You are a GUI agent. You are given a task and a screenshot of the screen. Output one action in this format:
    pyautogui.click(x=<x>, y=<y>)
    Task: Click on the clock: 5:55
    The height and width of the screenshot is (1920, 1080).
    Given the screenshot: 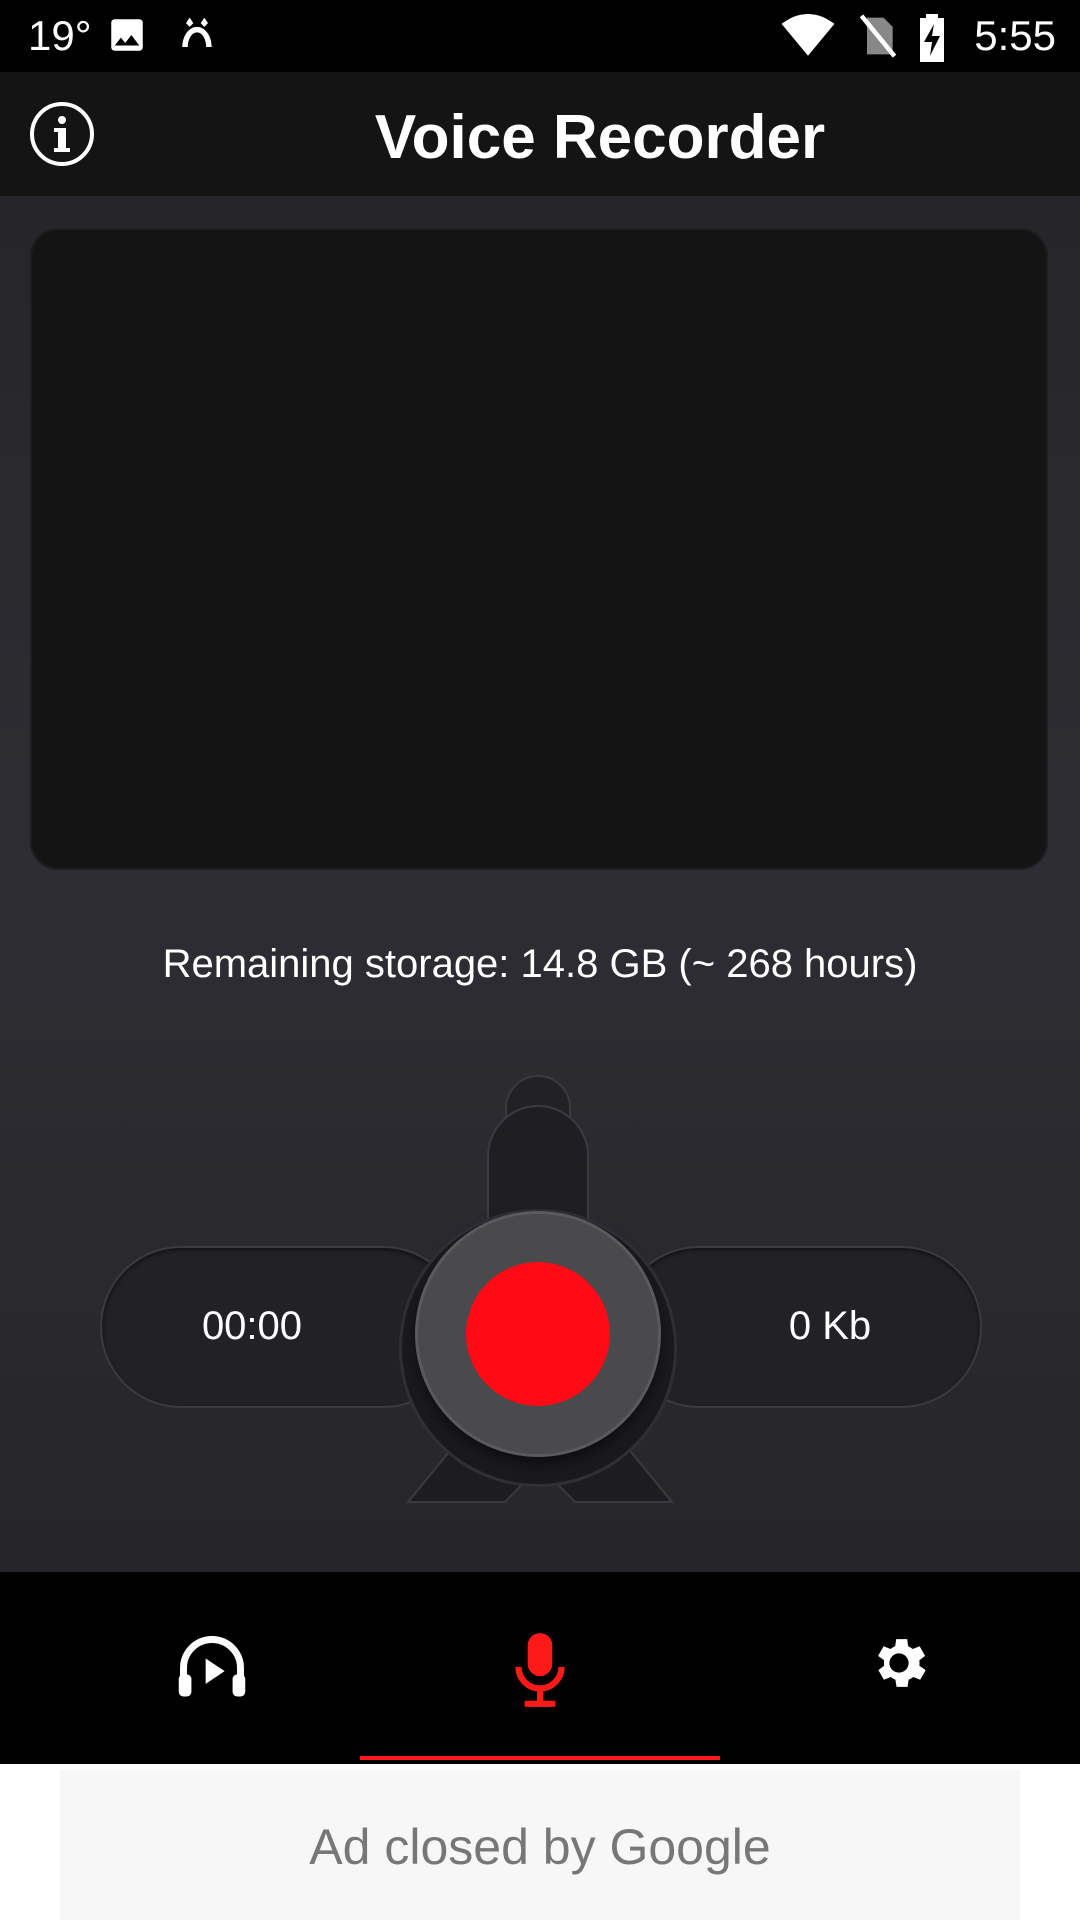 What is the action you would take?
    pyautogui.click(x=1015, y=35)
    